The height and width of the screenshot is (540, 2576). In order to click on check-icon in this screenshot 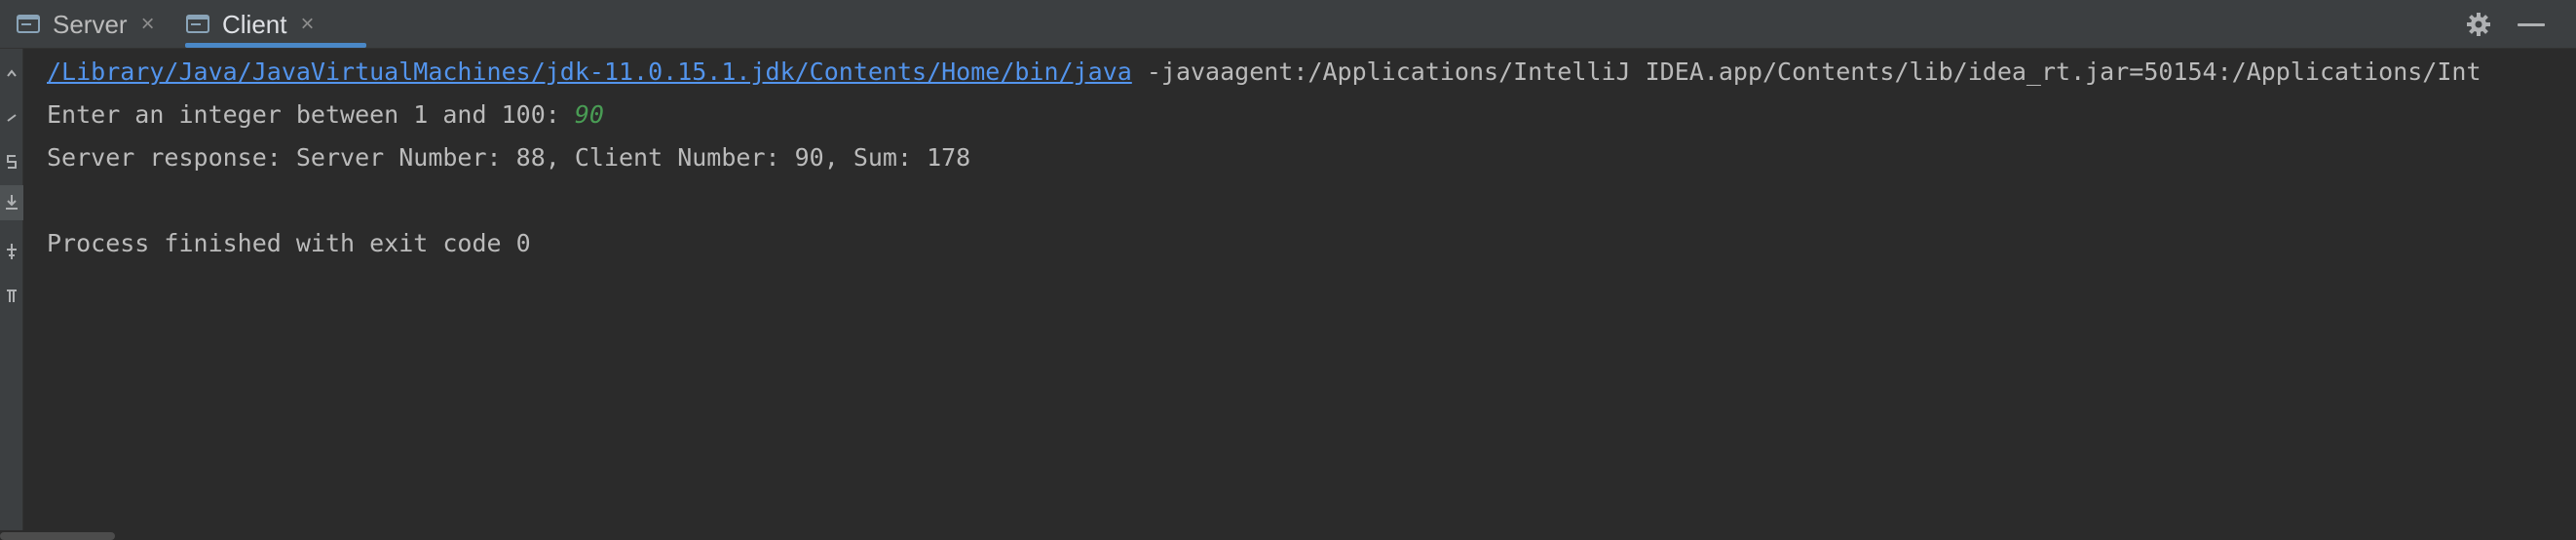, I will do `click(11, 117)`.